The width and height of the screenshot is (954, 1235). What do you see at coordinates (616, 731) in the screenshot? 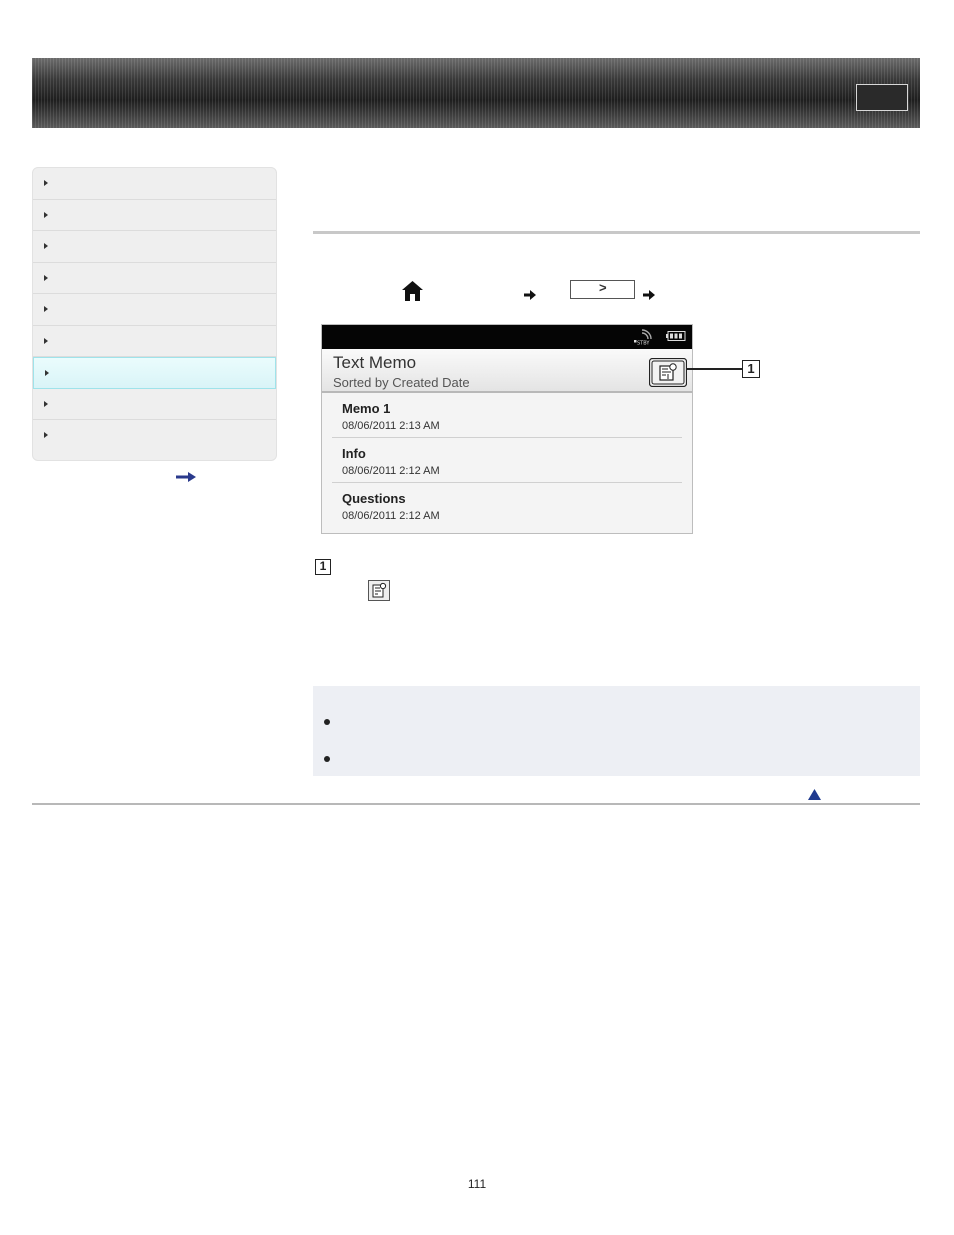
I see `note-box` at bounding box center [616, 731].